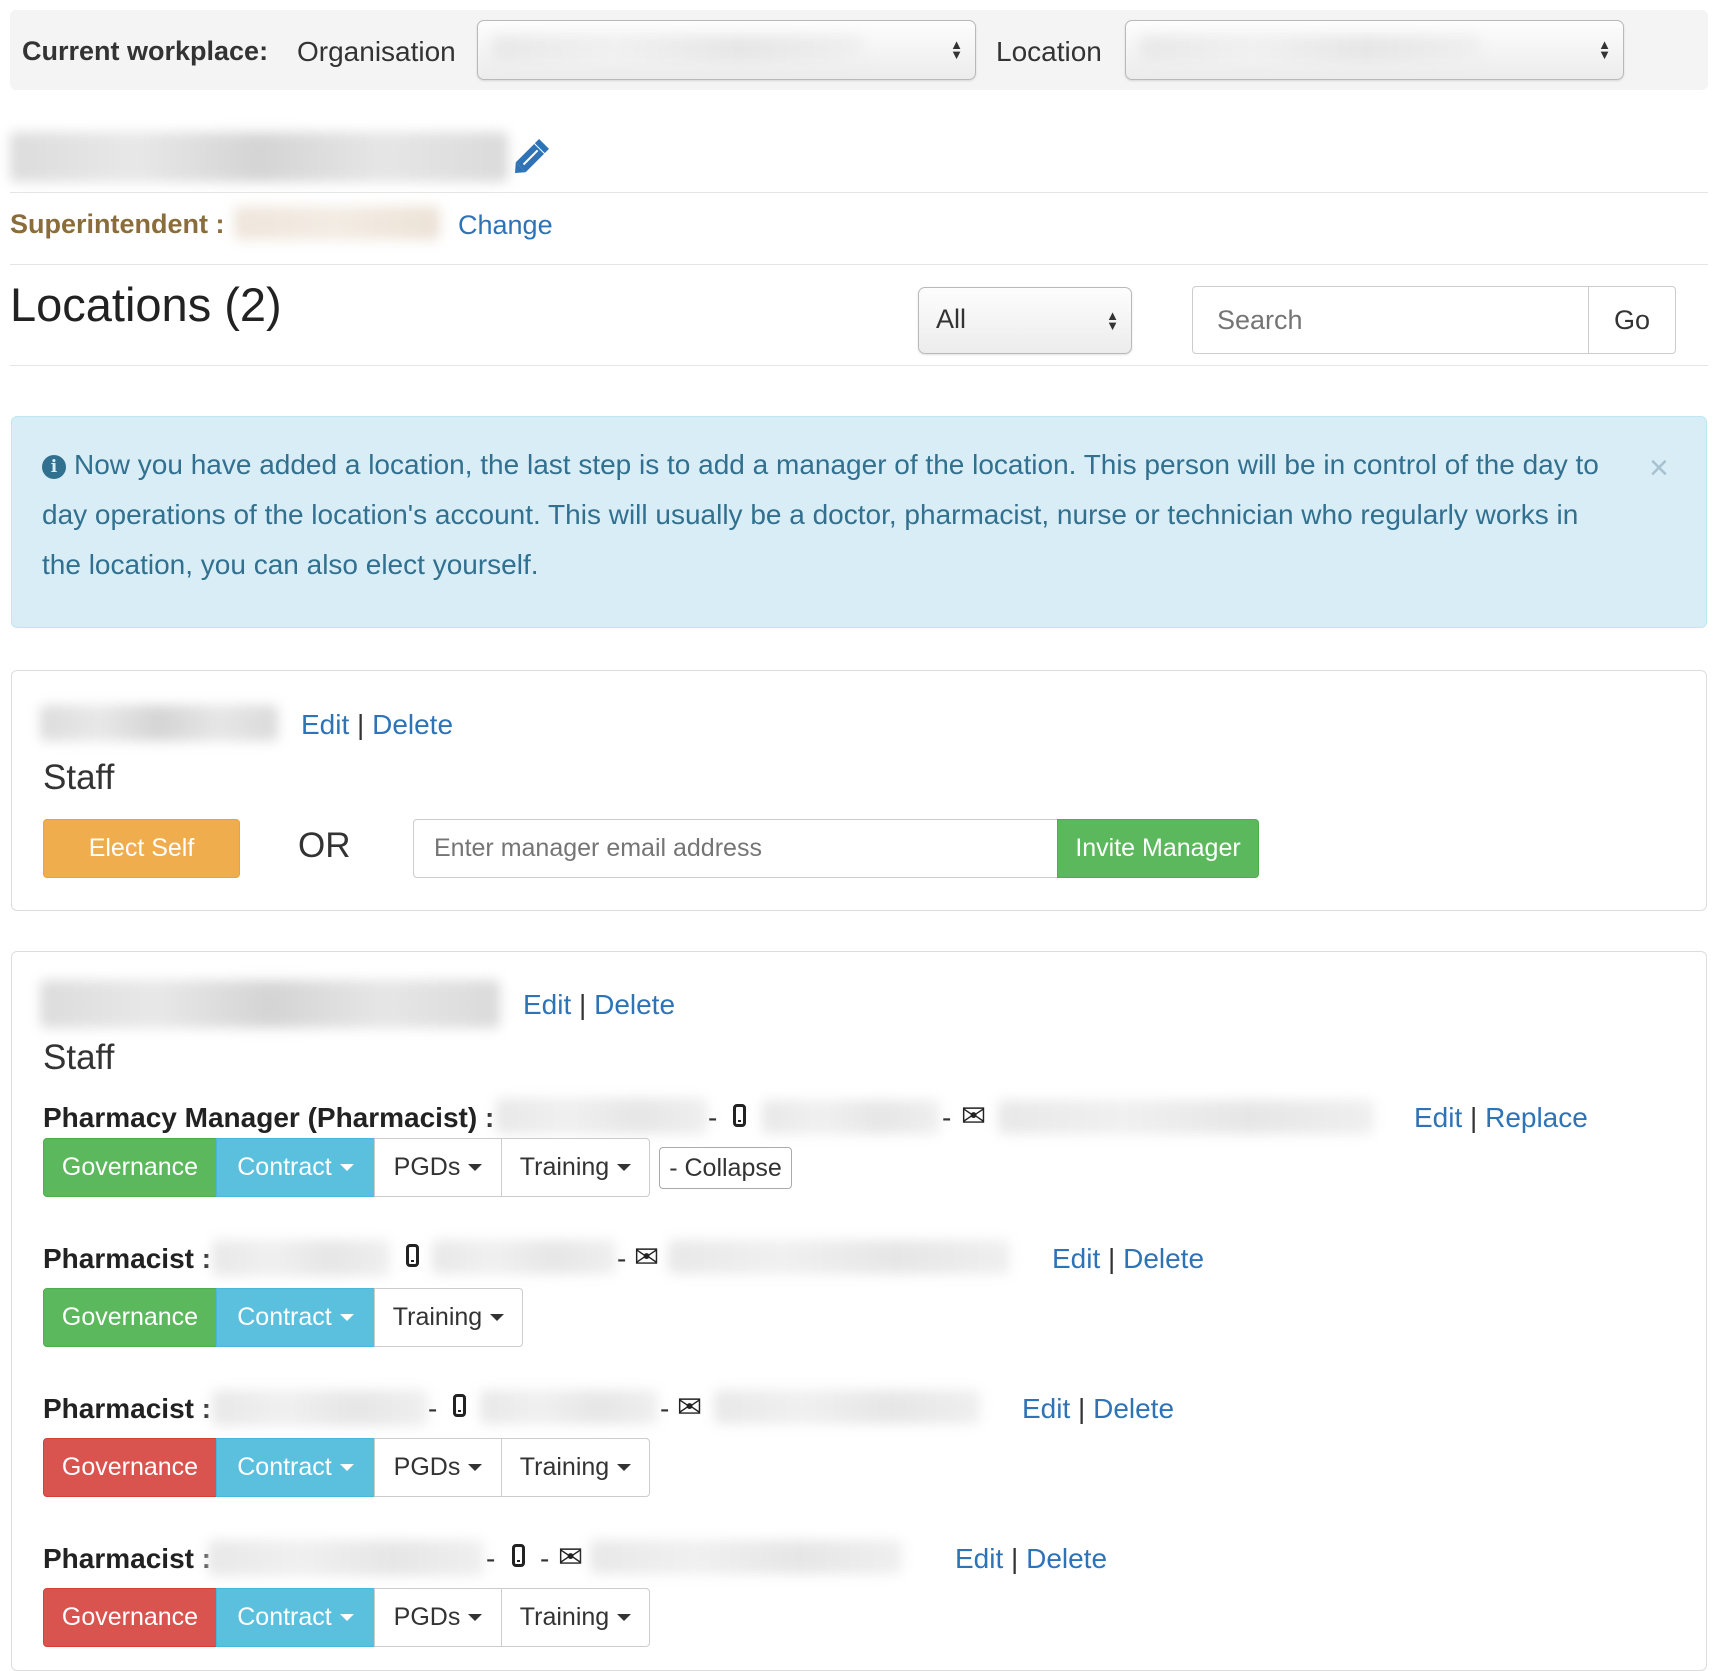 This screenshot has height=1671, width=1718. What do you see at coordinates (1391, 320) in the screenshot?
I see `search-input` at bounding box center [1391, 320].